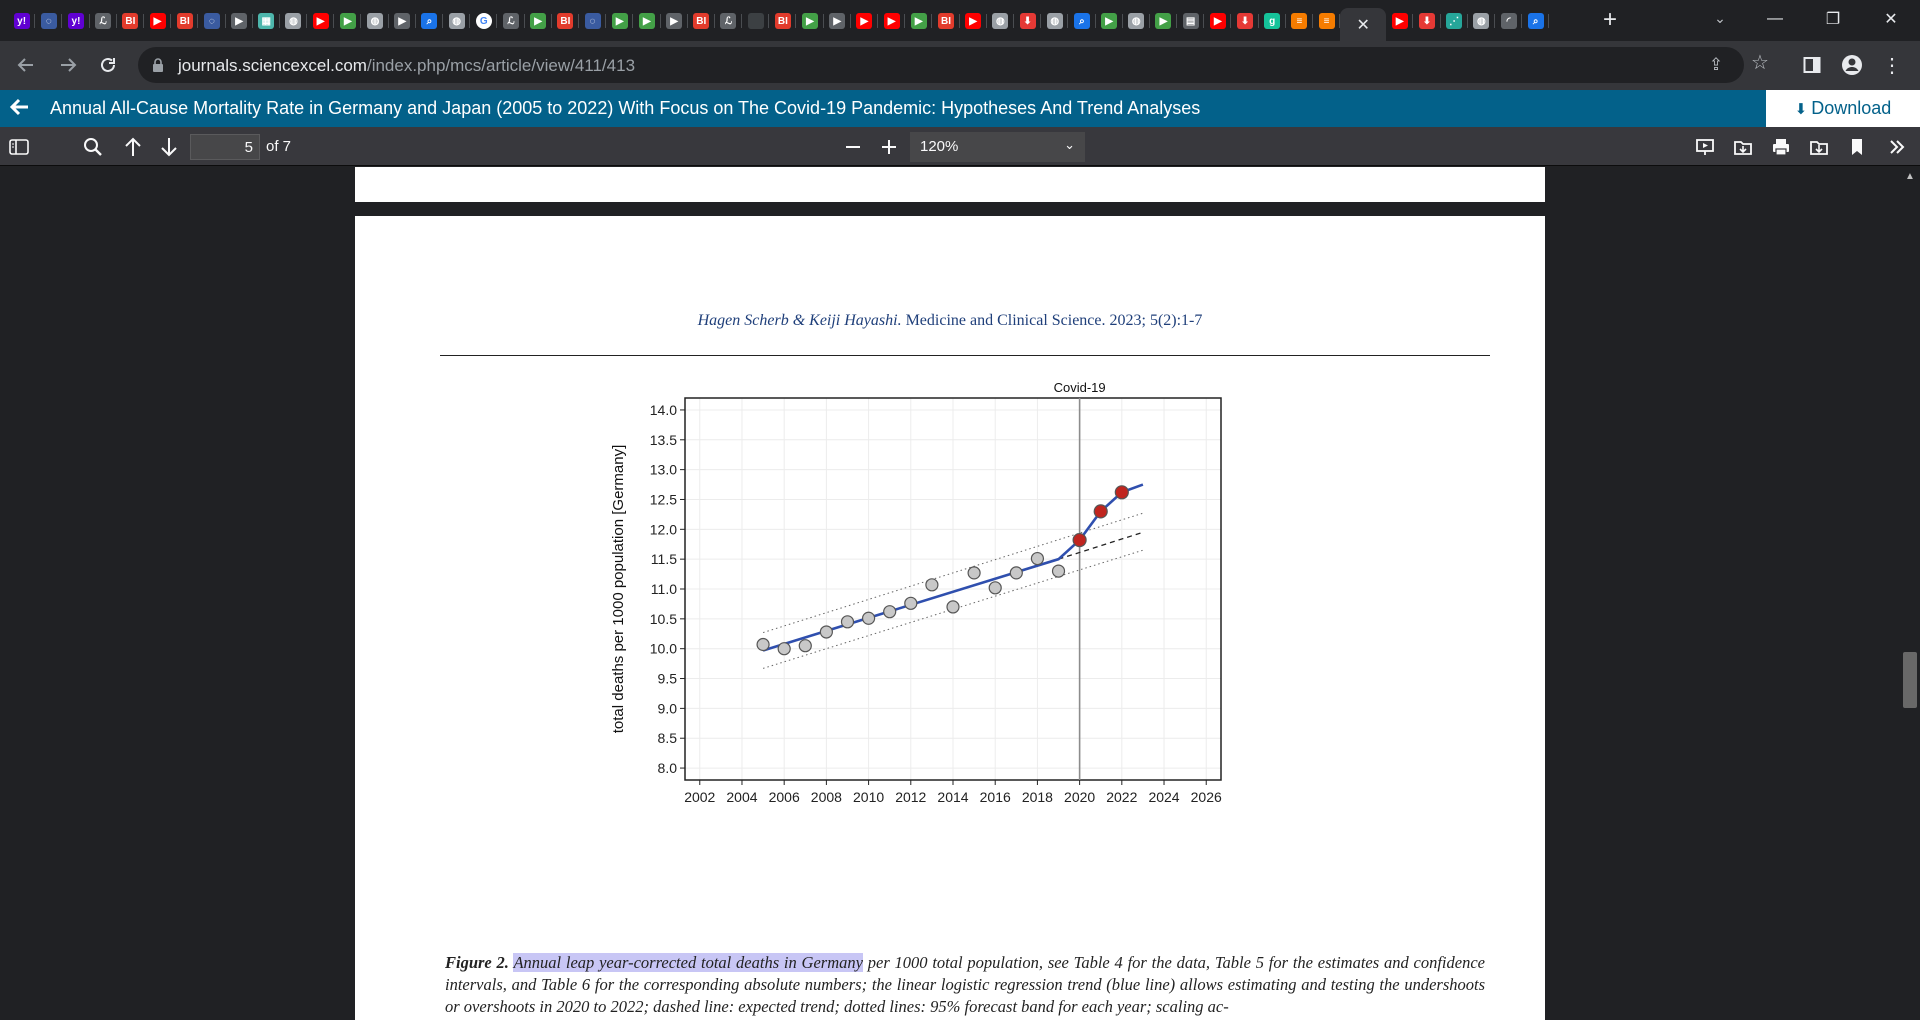  I want to click on bookmark-star-icon: ☆, so click(1760, 63).